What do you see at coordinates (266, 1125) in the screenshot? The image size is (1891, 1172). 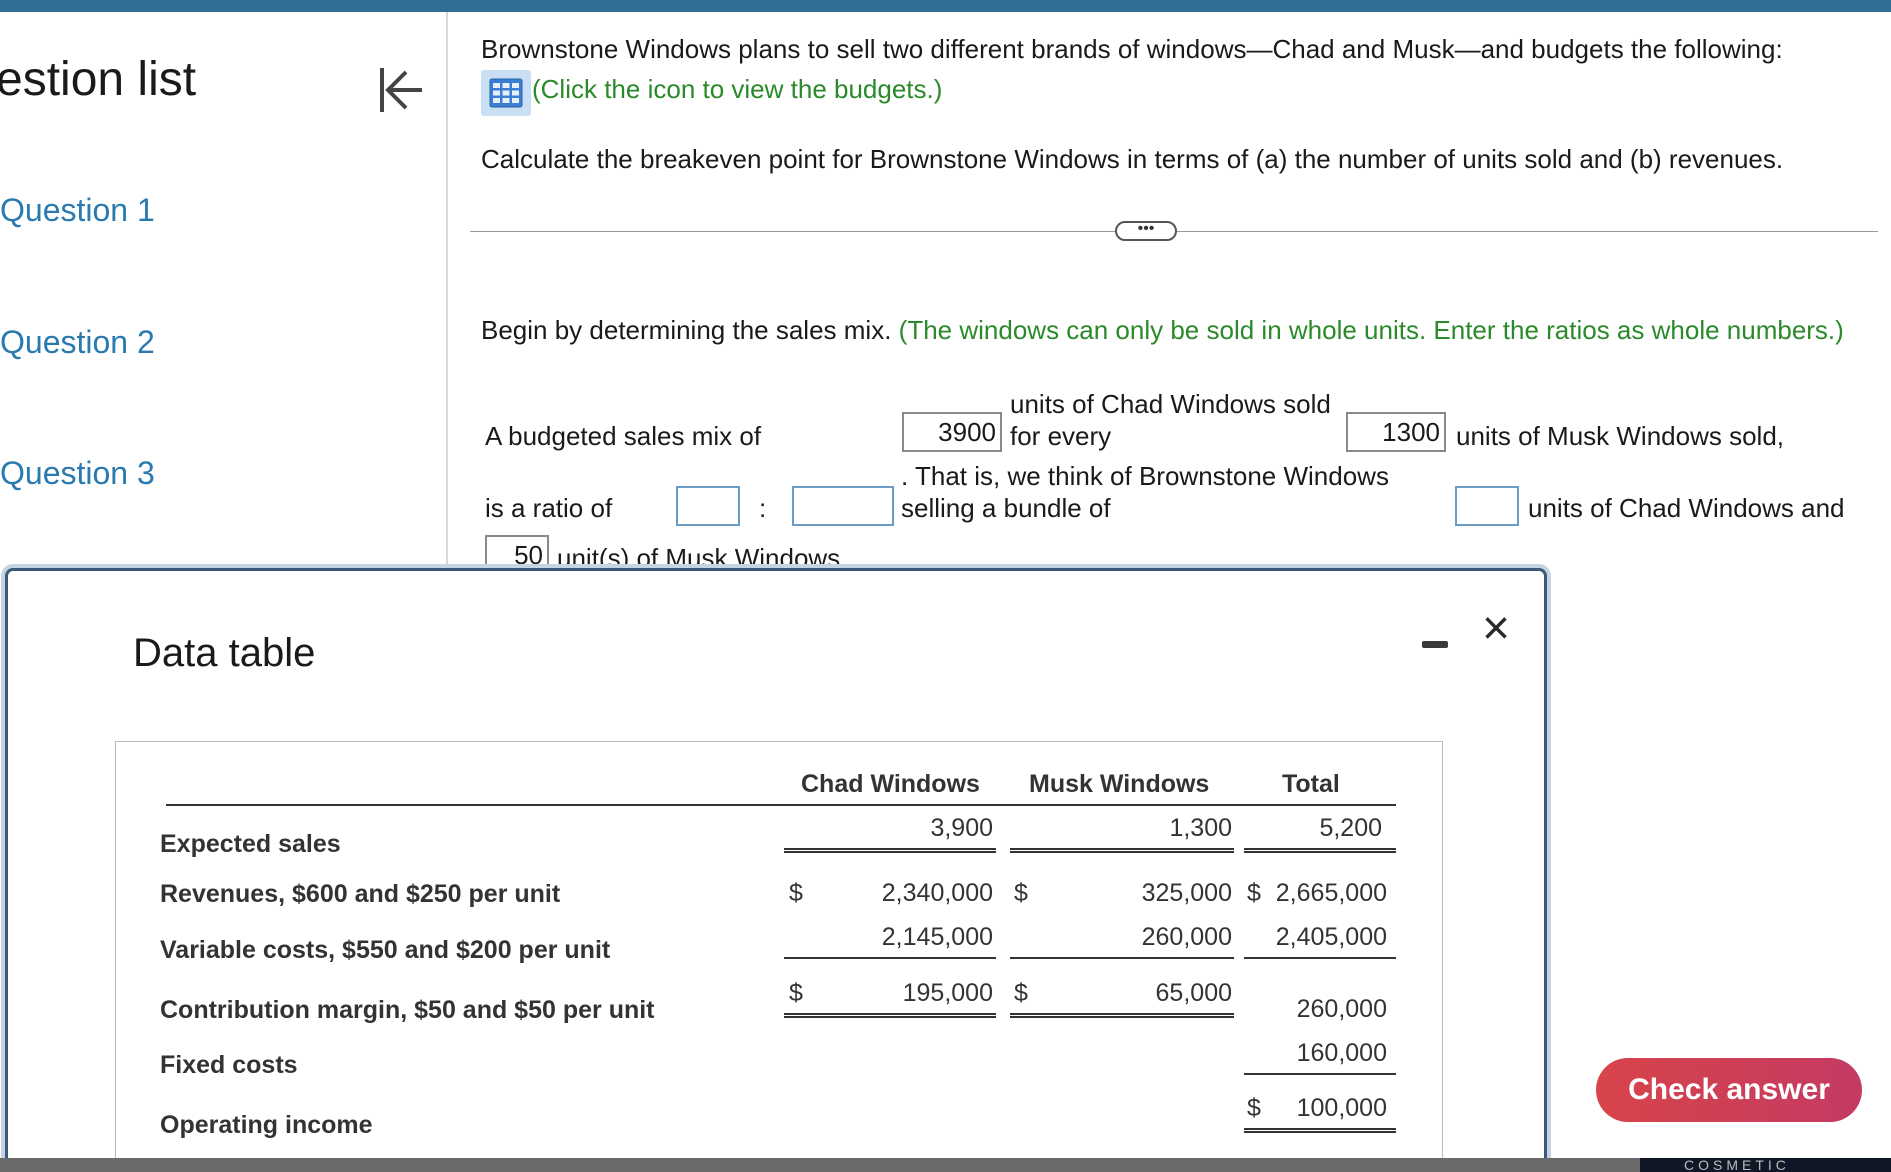 I see `row-label-operating-income: Operating income` at bounding box center [266, 1125].